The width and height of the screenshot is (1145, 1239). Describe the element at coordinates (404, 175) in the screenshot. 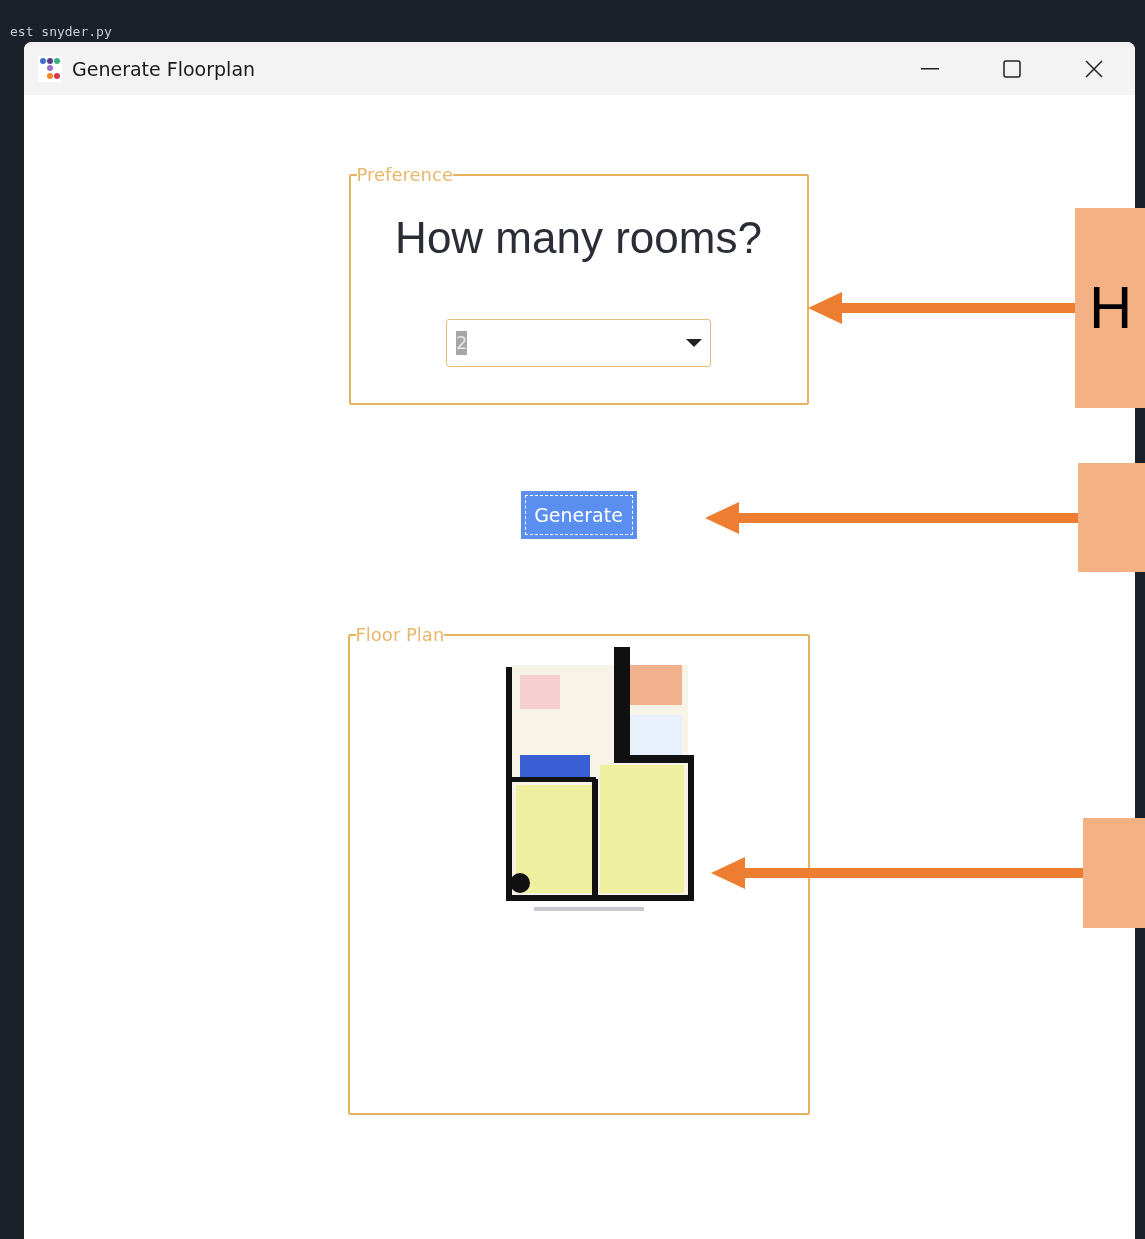

I see `group-legend: Preference` at that location.